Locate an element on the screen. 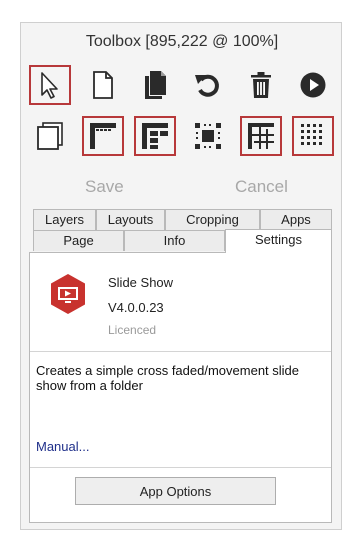 Image resolution: width=357 pixels, height=543 pixels. tiled-frame-icon is located at coordinates (155, 136).